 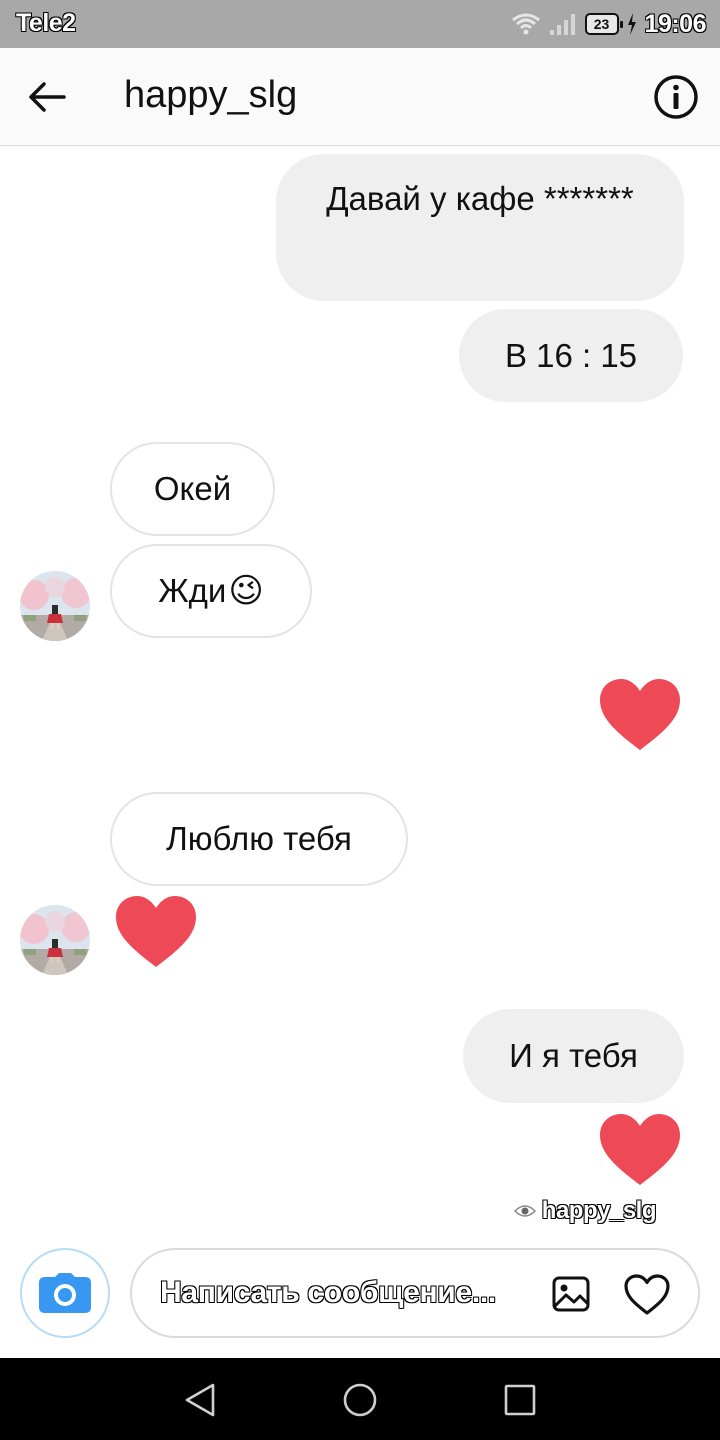 What do you see at coordinates (360, 24) in the screenshot?
I see `status-bar: Tele2 23 19:06` at bounding box center [360, 24].